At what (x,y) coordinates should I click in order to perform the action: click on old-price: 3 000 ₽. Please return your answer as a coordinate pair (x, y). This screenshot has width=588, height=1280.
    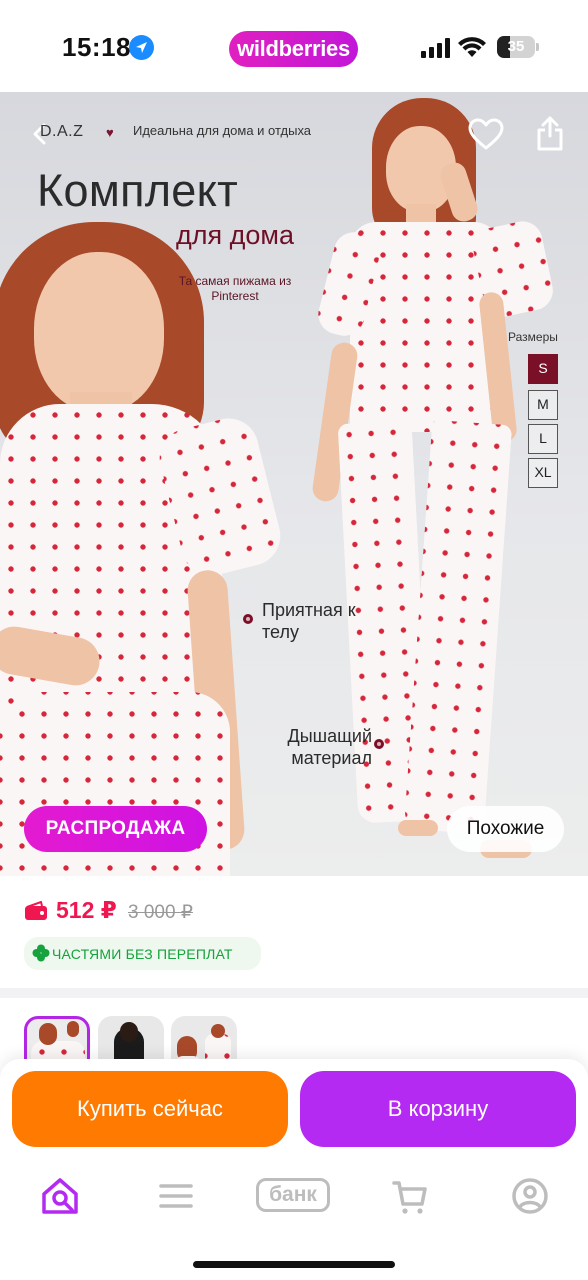
    Looking at the image, I should click on (160, 912).